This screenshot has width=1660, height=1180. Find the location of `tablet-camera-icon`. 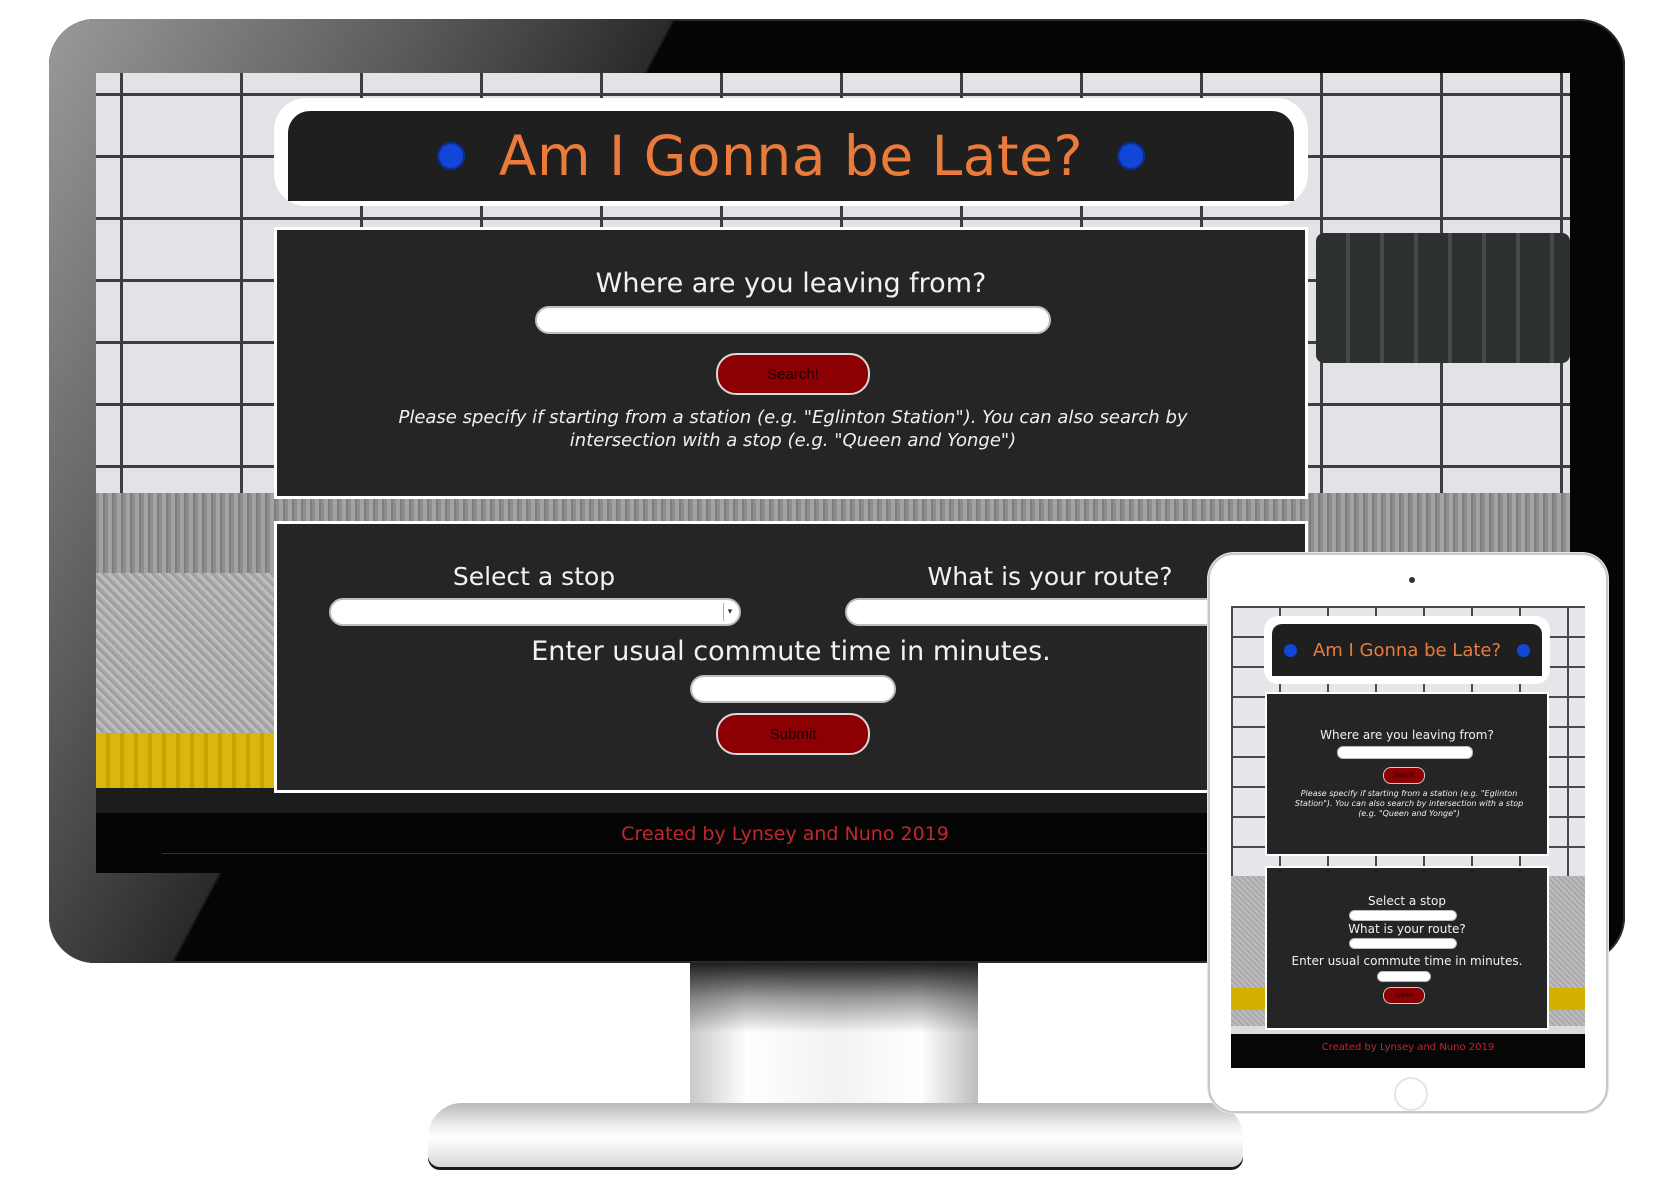

tablet-camera-icon is located at coordinates (1412, 580).